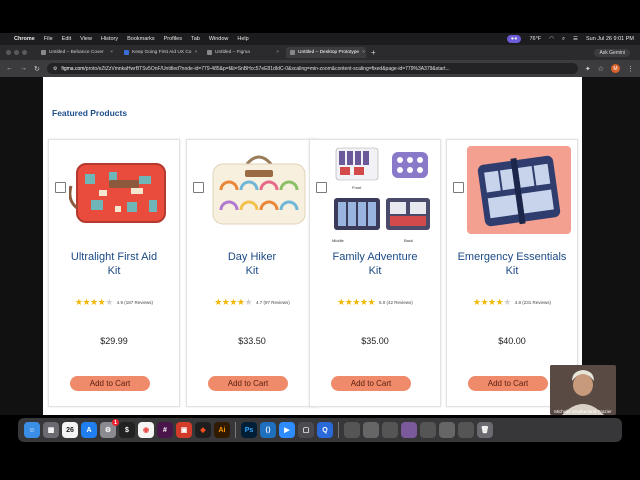 This screenshot has width=640, height=480. I want to click on tab-behance: Untitled – Behance Cover ×, so click(77, 52).